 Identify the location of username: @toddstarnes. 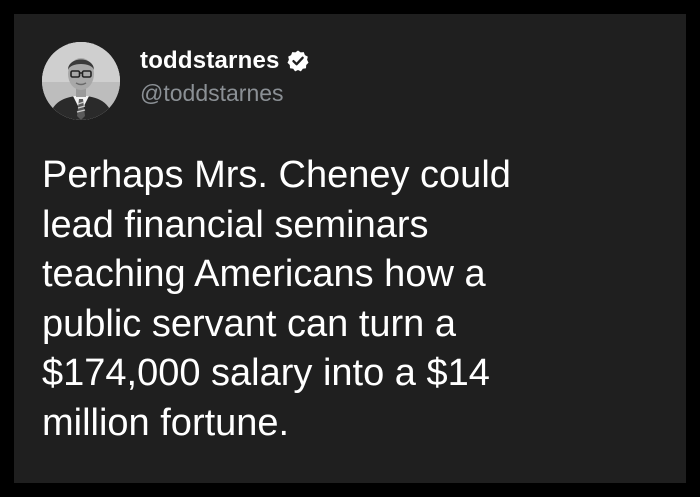
(225, 93).